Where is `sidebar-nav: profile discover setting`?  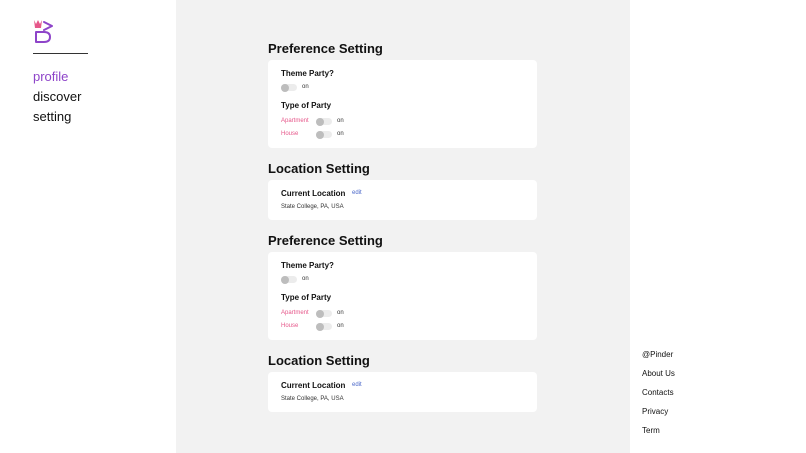 sidebar-nav: profile discover setting is located at coordinates (57, 97).